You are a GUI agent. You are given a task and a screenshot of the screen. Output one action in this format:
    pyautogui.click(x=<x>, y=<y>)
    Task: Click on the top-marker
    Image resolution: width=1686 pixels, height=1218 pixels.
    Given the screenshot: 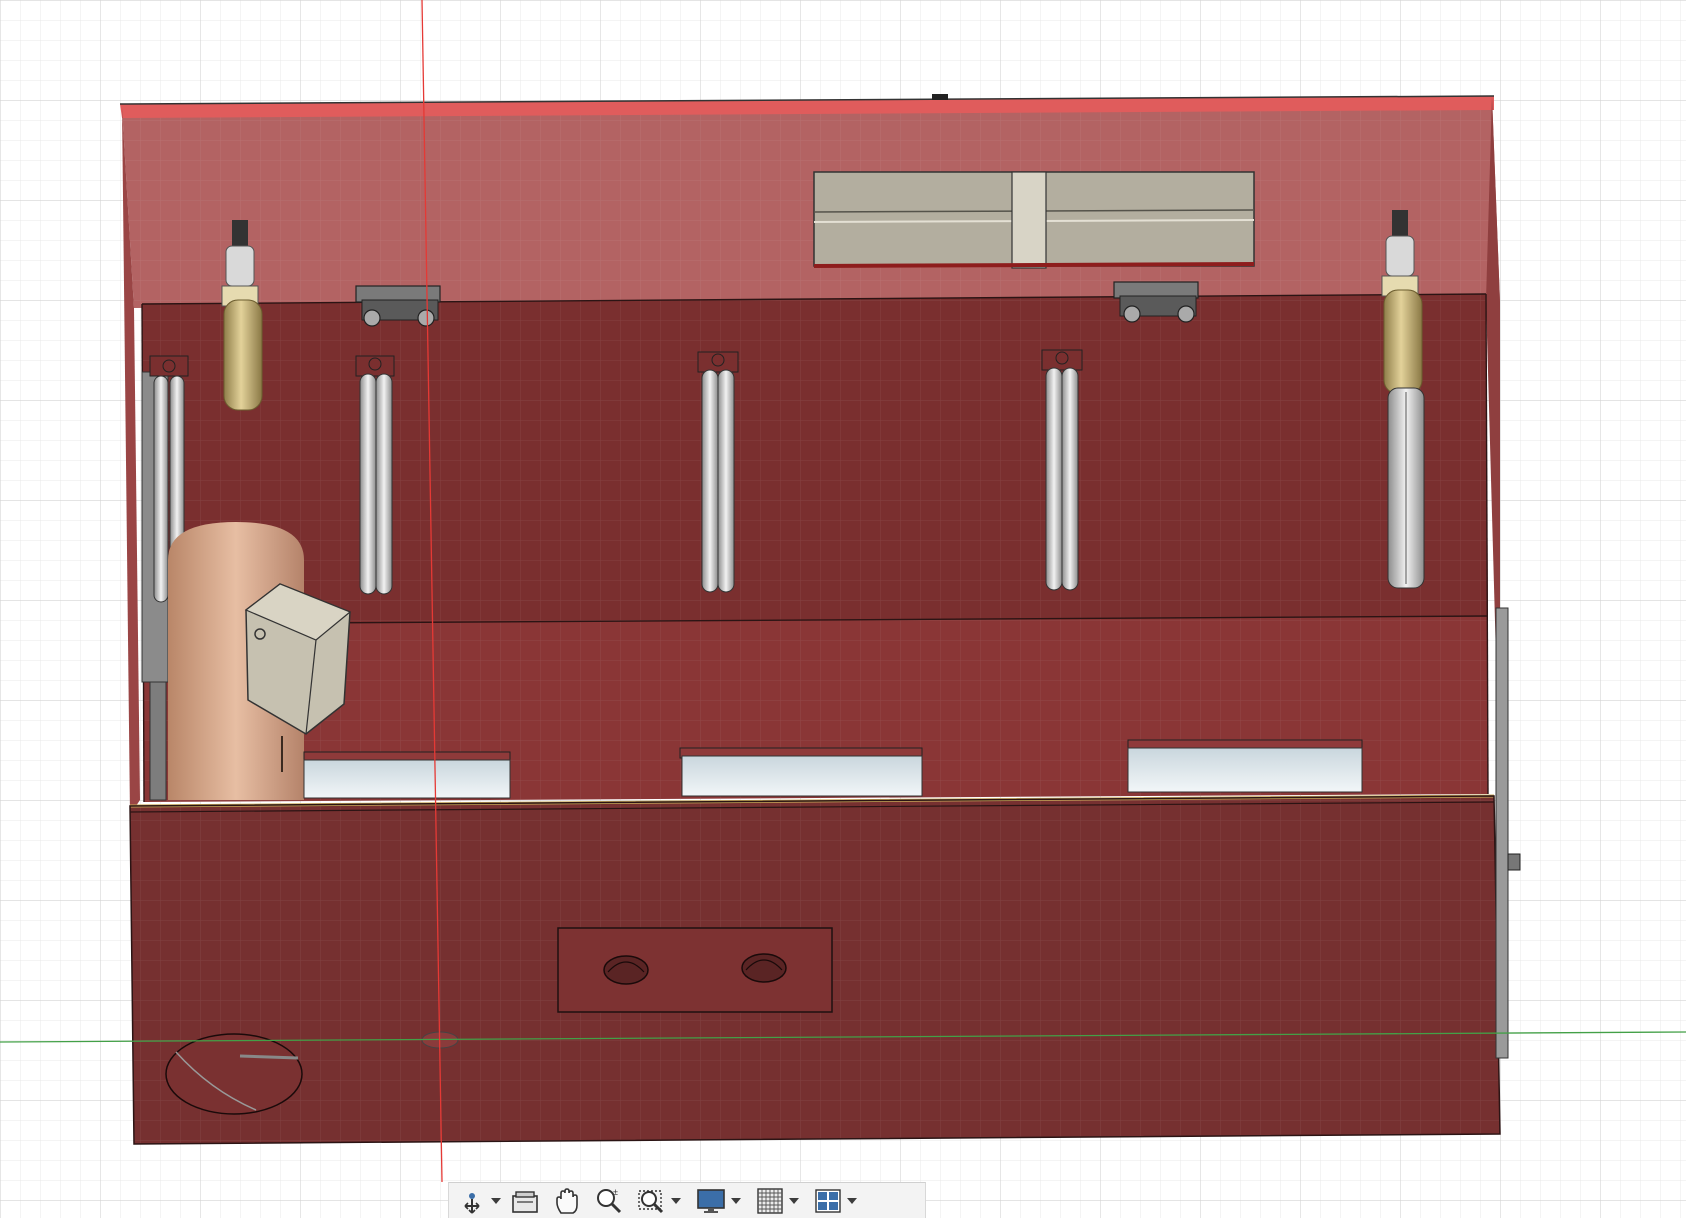 What is the action you would take?
    pyautogui.click(x=940, y=97)
    